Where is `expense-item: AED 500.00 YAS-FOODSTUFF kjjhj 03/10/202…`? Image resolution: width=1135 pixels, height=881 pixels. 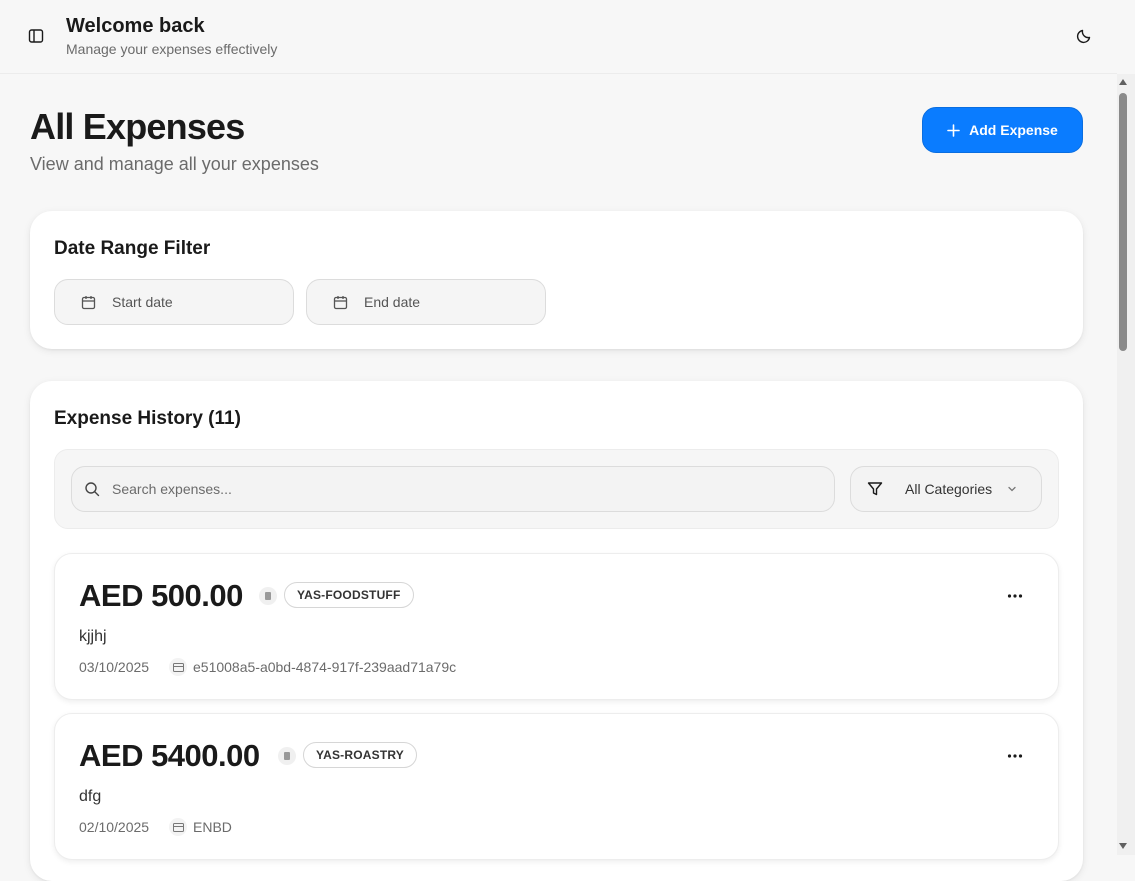
expense-item: AED 500.00 YAS-FOODSTUFF kjjhj 03/10/202… is located at coordinates (556, 626).